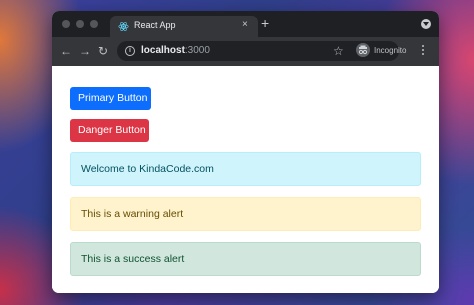 Image resolution: width=474 pixels, height=305 pixels. I want to click on tab-bar: React App × +, so click(245, 24).